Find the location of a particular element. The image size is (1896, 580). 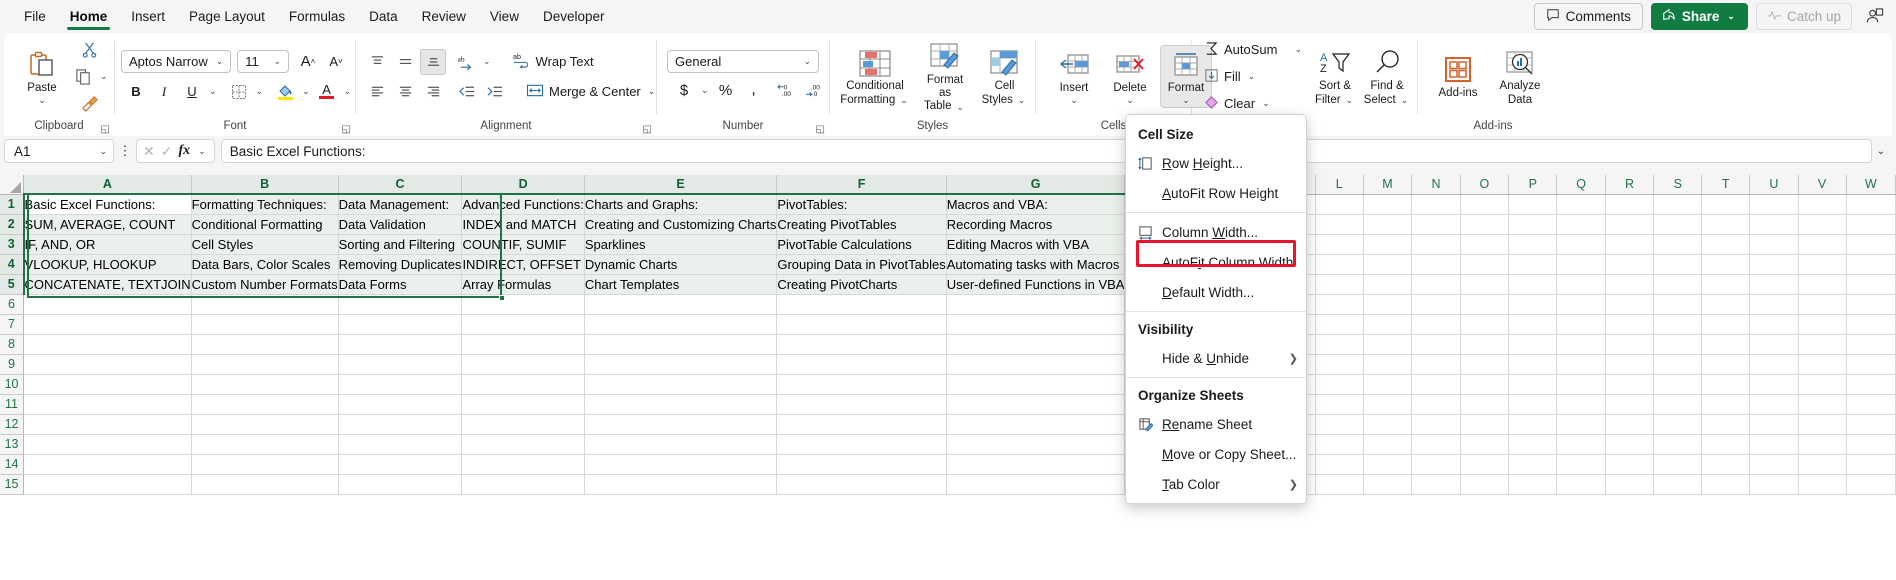

cell-O13 is located at coordinates (1485, 444).